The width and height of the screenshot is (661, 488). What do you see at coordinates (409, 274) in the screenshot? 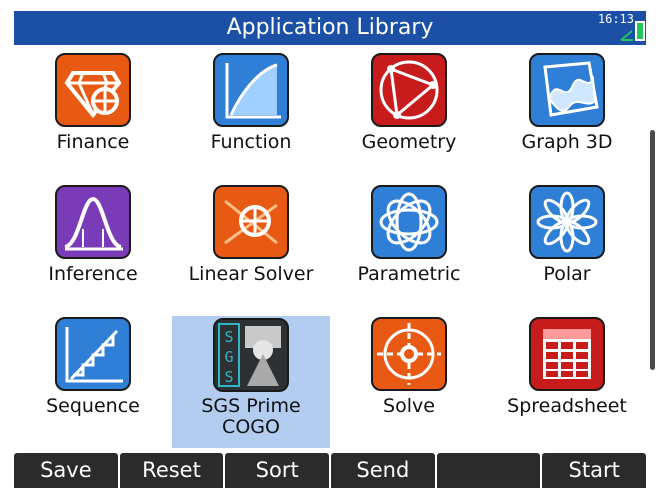
I see `app-label: Parametric` at bounding box center [409, 274].